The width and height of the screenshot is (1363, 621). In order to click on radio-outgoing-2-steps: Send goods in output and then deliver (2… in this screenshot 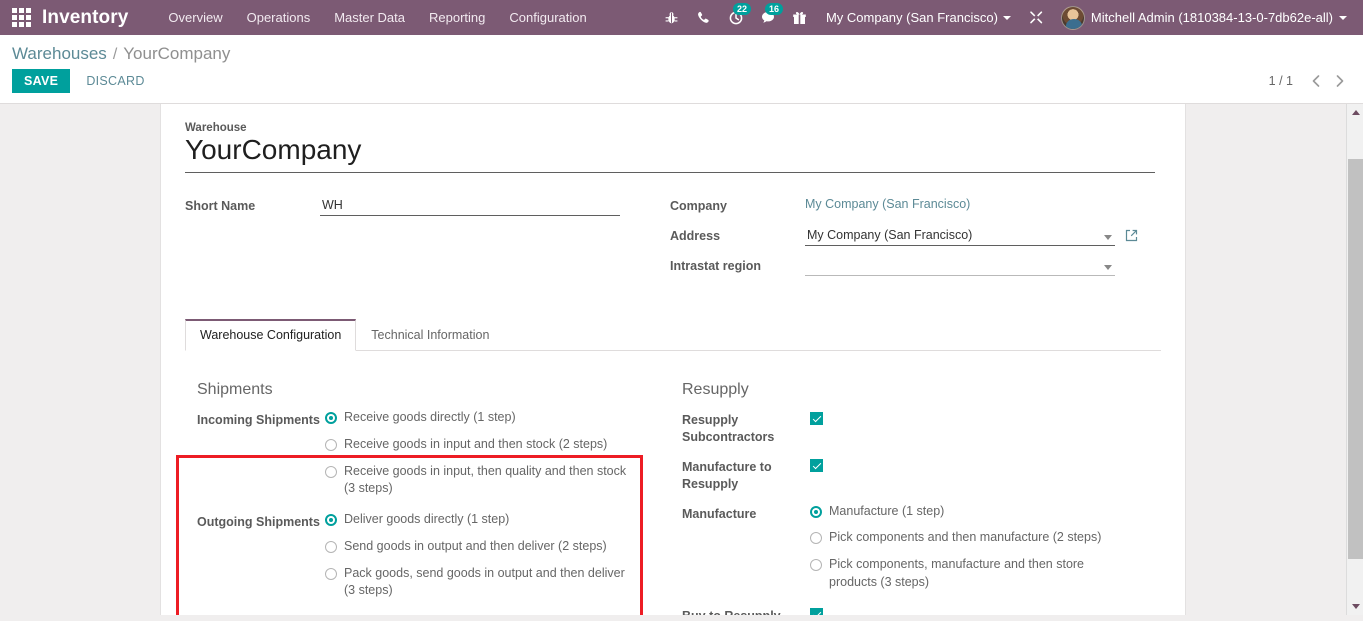, I will do `click(497, 547)`.